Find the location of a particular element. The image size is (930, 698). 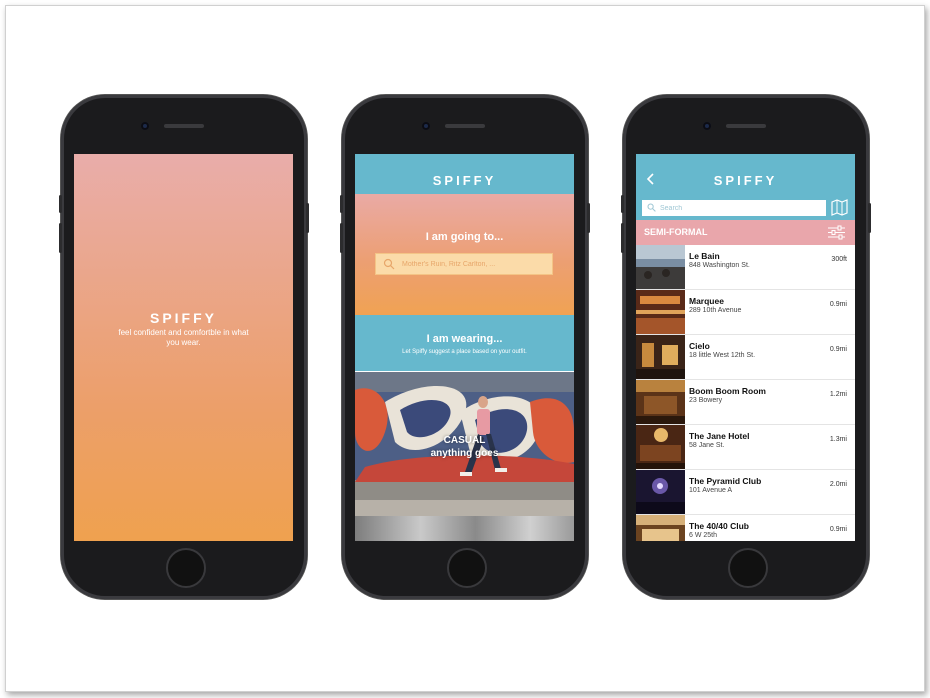

destination-search-box is located at coordinates (464, 264).